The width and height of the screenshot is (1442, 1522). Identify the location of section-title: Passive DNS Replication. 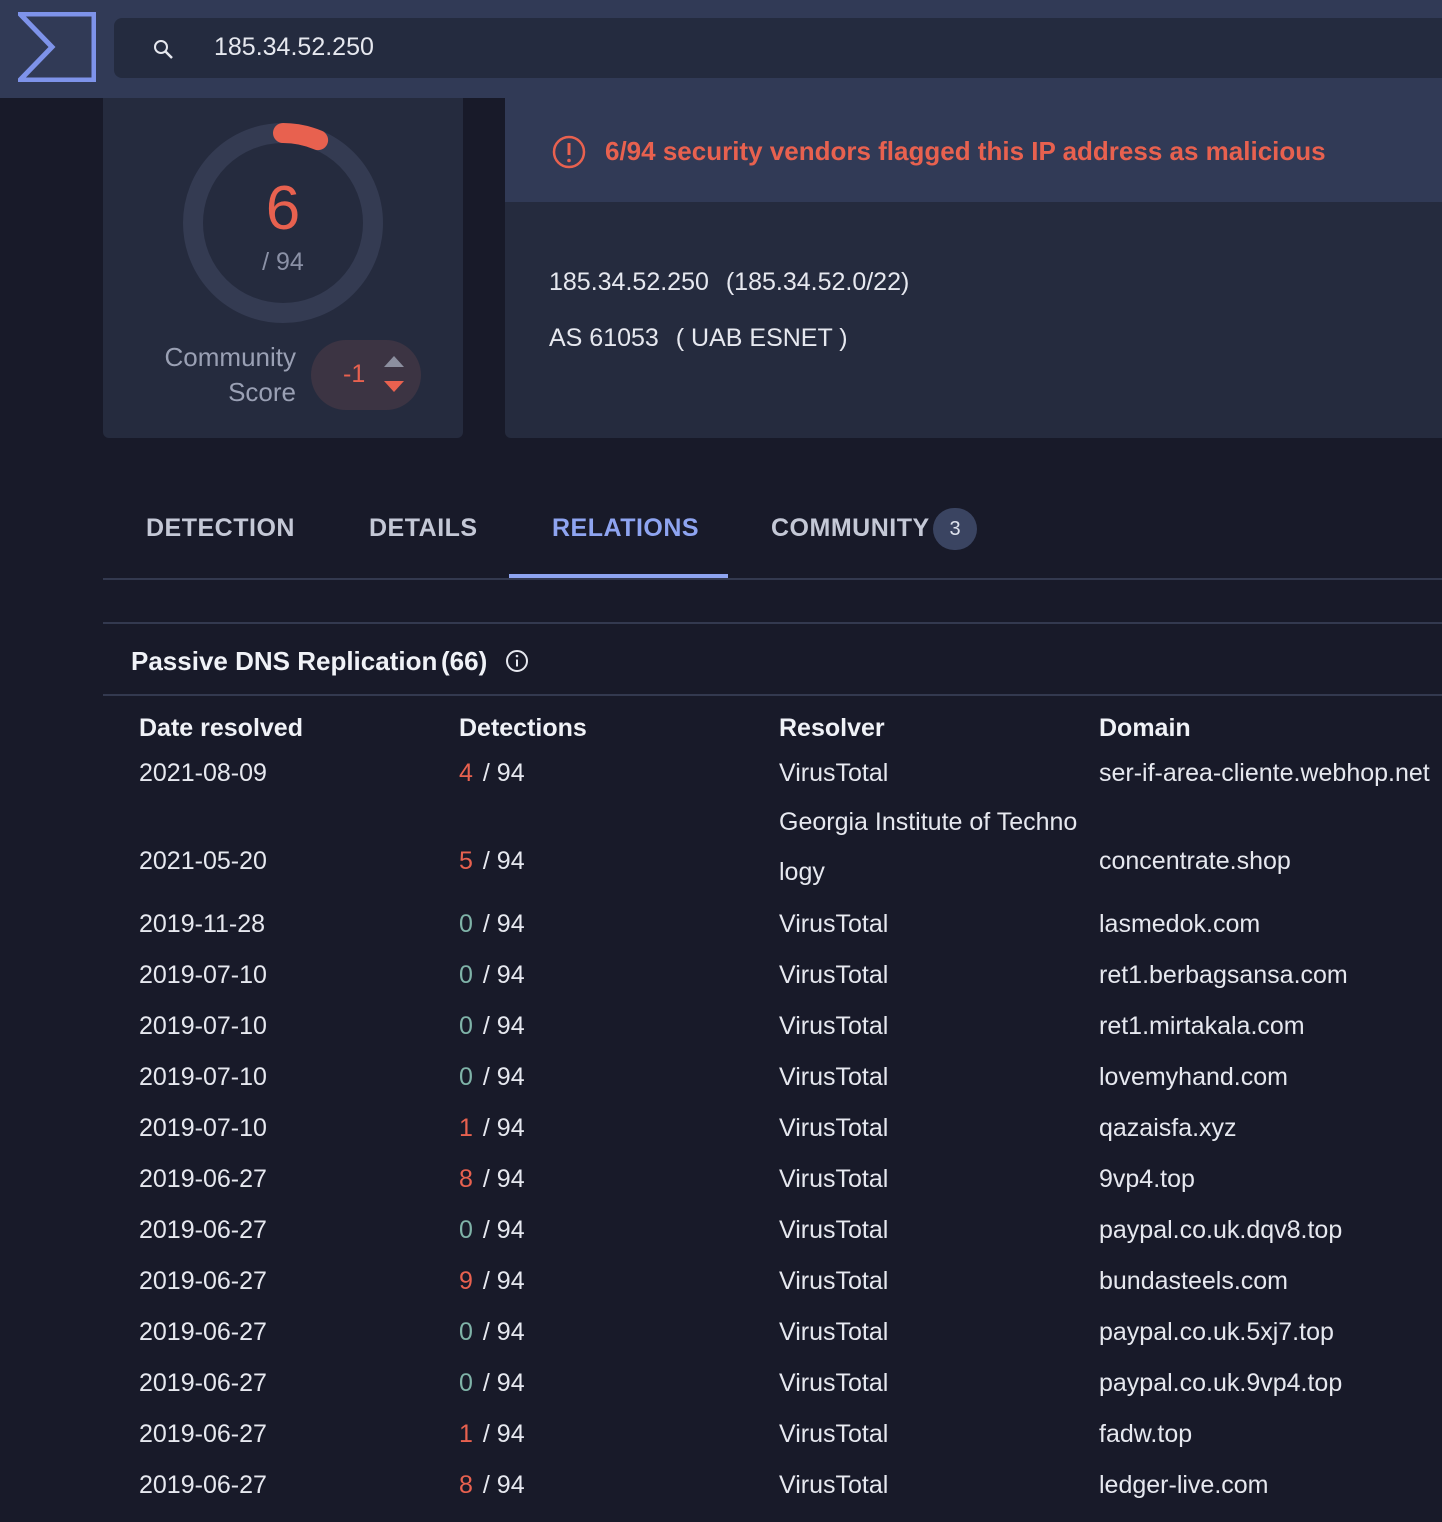
(284, 661).